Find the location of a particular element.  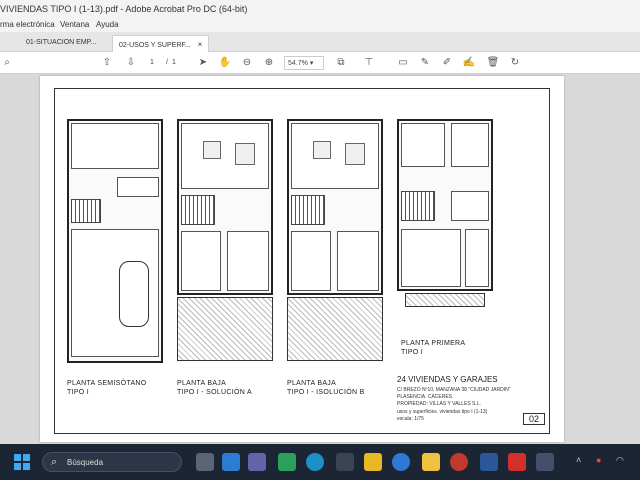

close-icon: × is located at coordinates (200, 44).